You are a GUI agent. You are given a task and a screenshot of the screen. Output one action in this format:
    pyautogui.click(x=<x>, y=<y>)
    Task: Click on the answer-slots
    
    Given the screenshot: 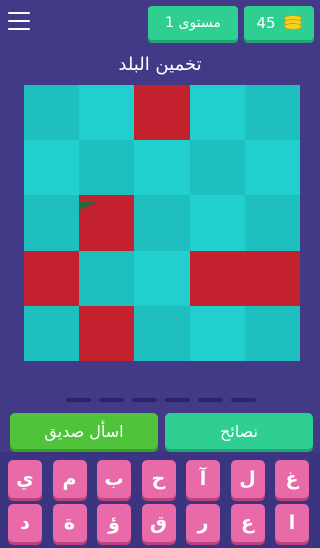 What is the action you would take?
    pyautogui.click(x=161, y=401)
    